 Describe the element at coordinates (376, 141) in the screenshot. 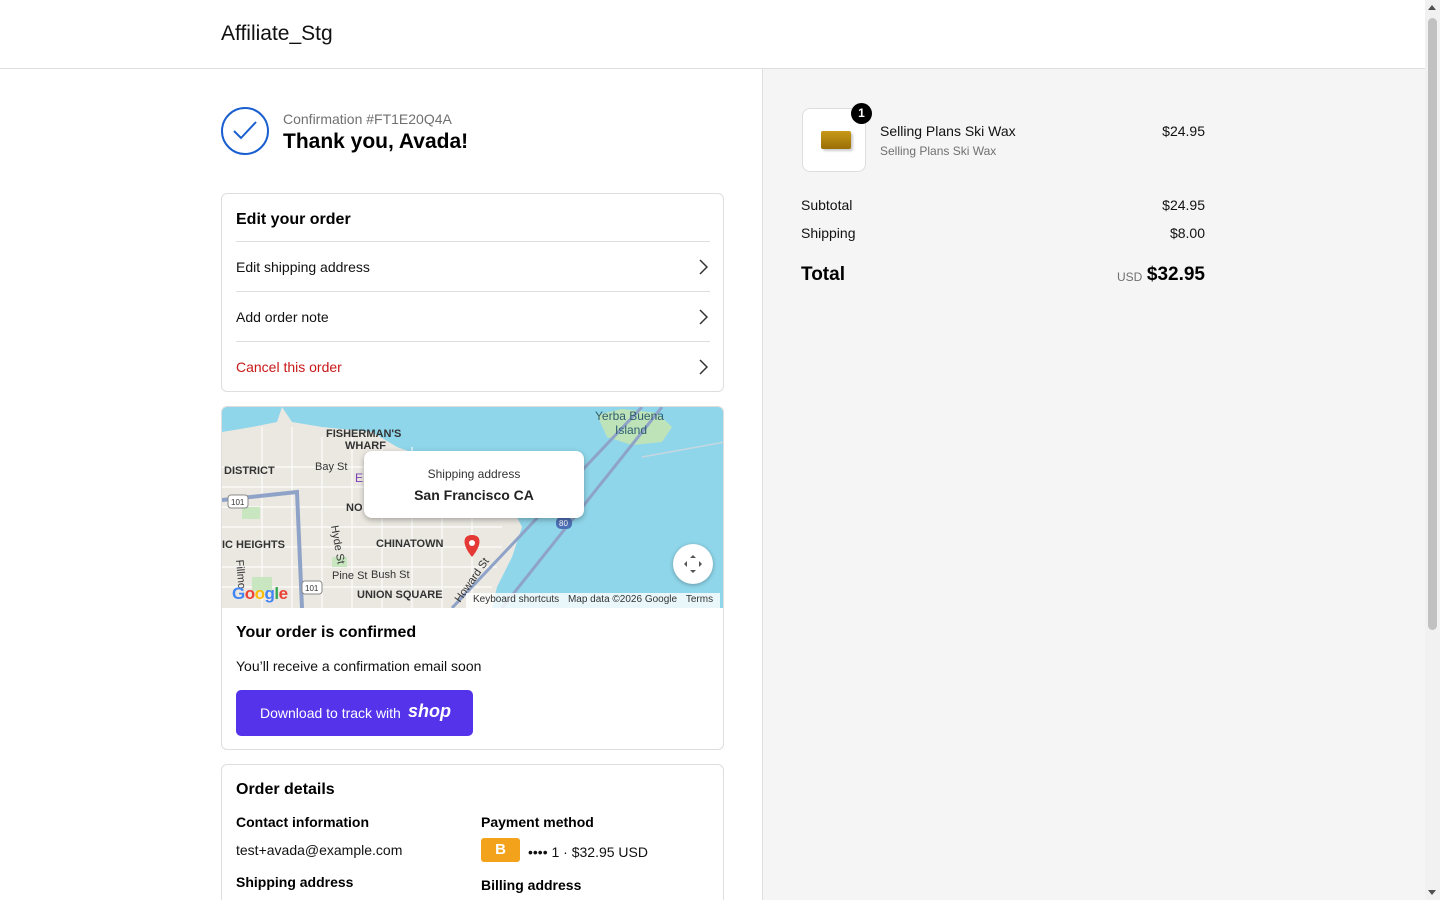

I see `thank-you-heading: Thank you, Avada!` at that location.